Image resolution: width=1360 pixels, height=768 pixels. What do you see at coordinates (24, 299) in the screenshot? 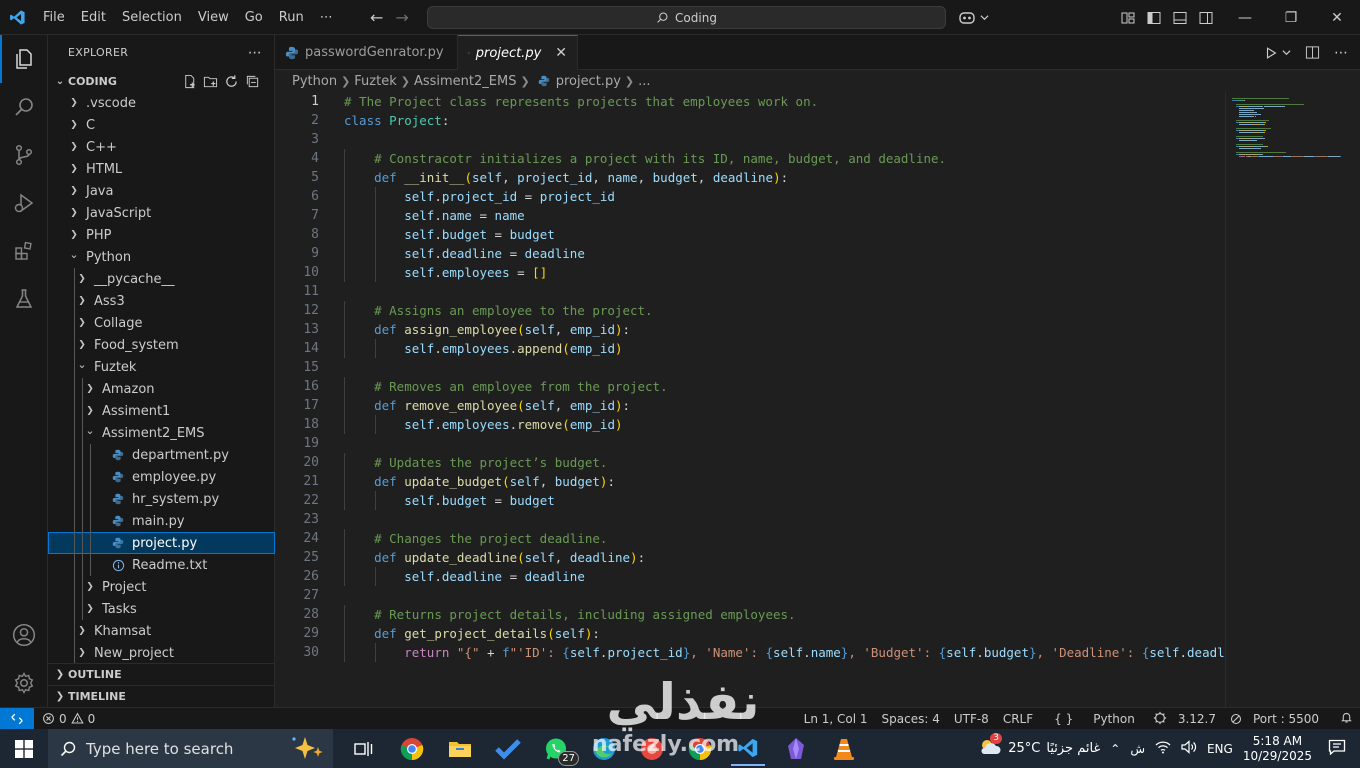
I see `testing-activity` at bounding box center [24, 299].